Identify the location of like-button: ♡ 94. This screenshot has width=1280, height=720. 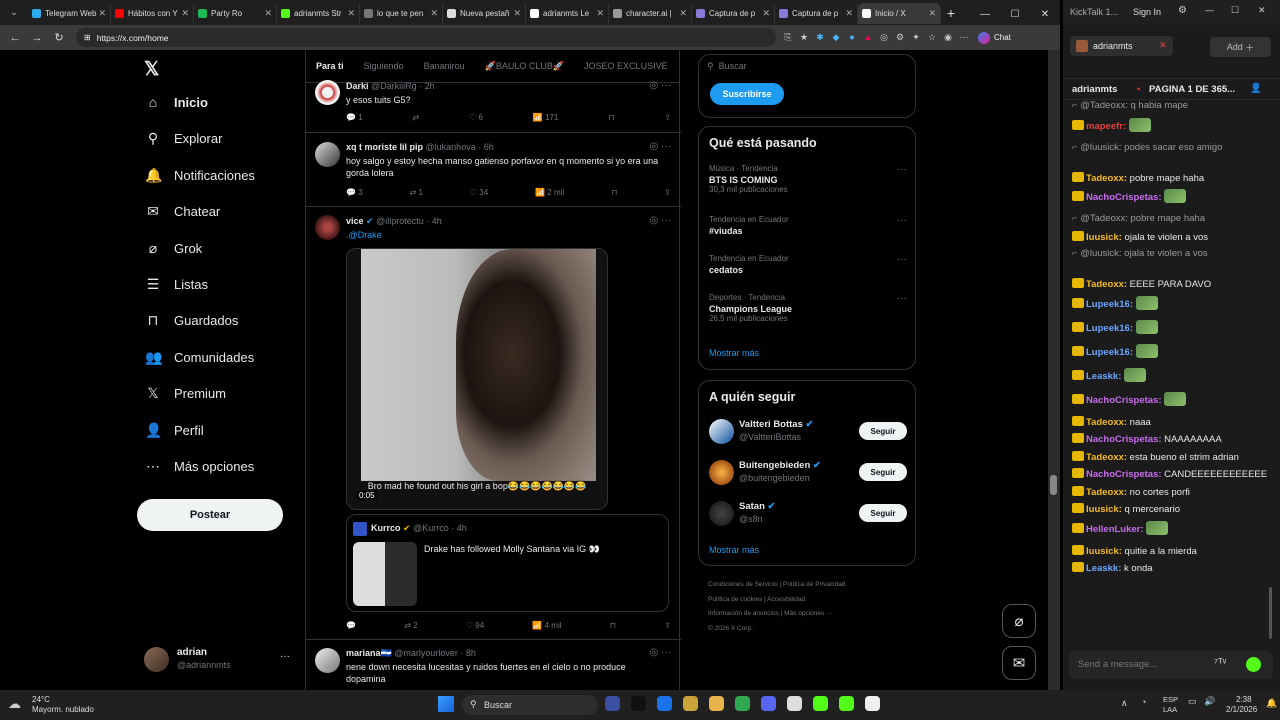
(475, 625).